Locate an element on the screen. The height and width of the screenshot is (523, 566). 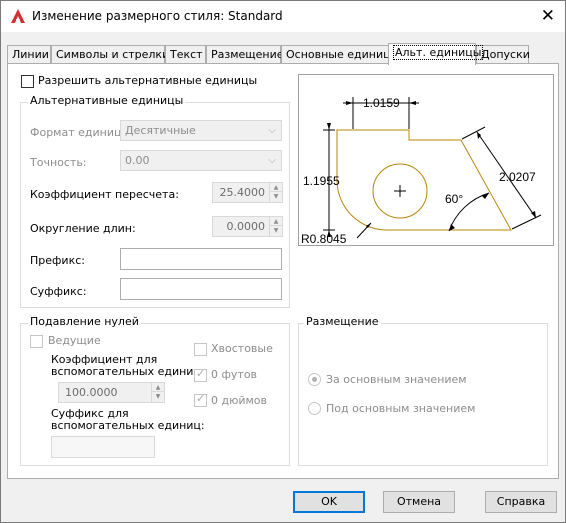
subunit-factor-input: 100.0000 is located at coordinates (105, 392).